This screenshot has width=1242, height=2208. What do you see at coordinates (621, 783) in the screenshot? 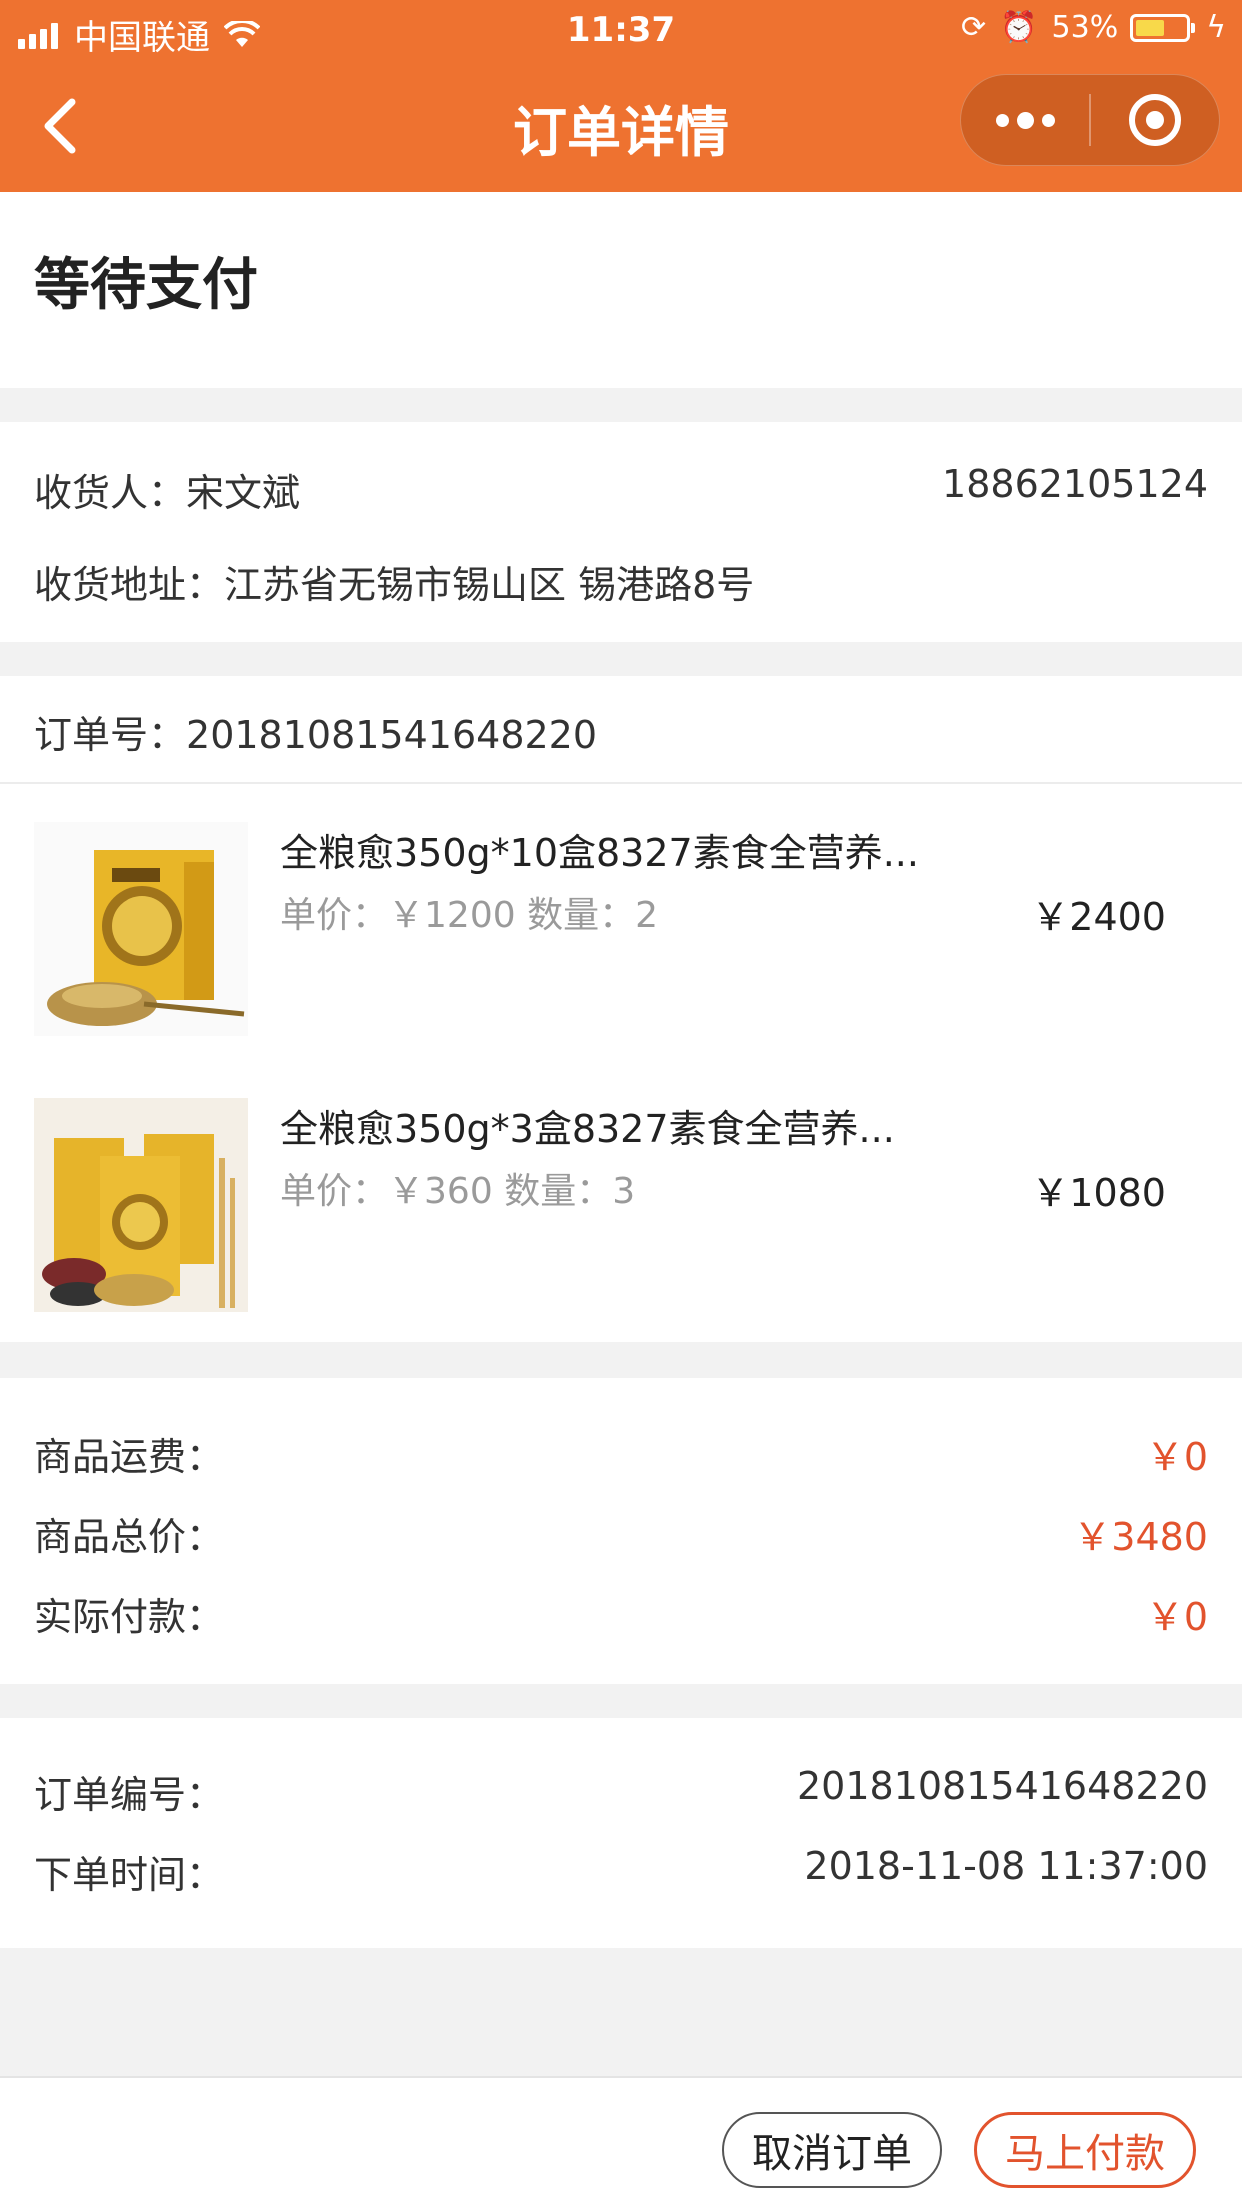
I see `divider` at bounding box center [621, 783].